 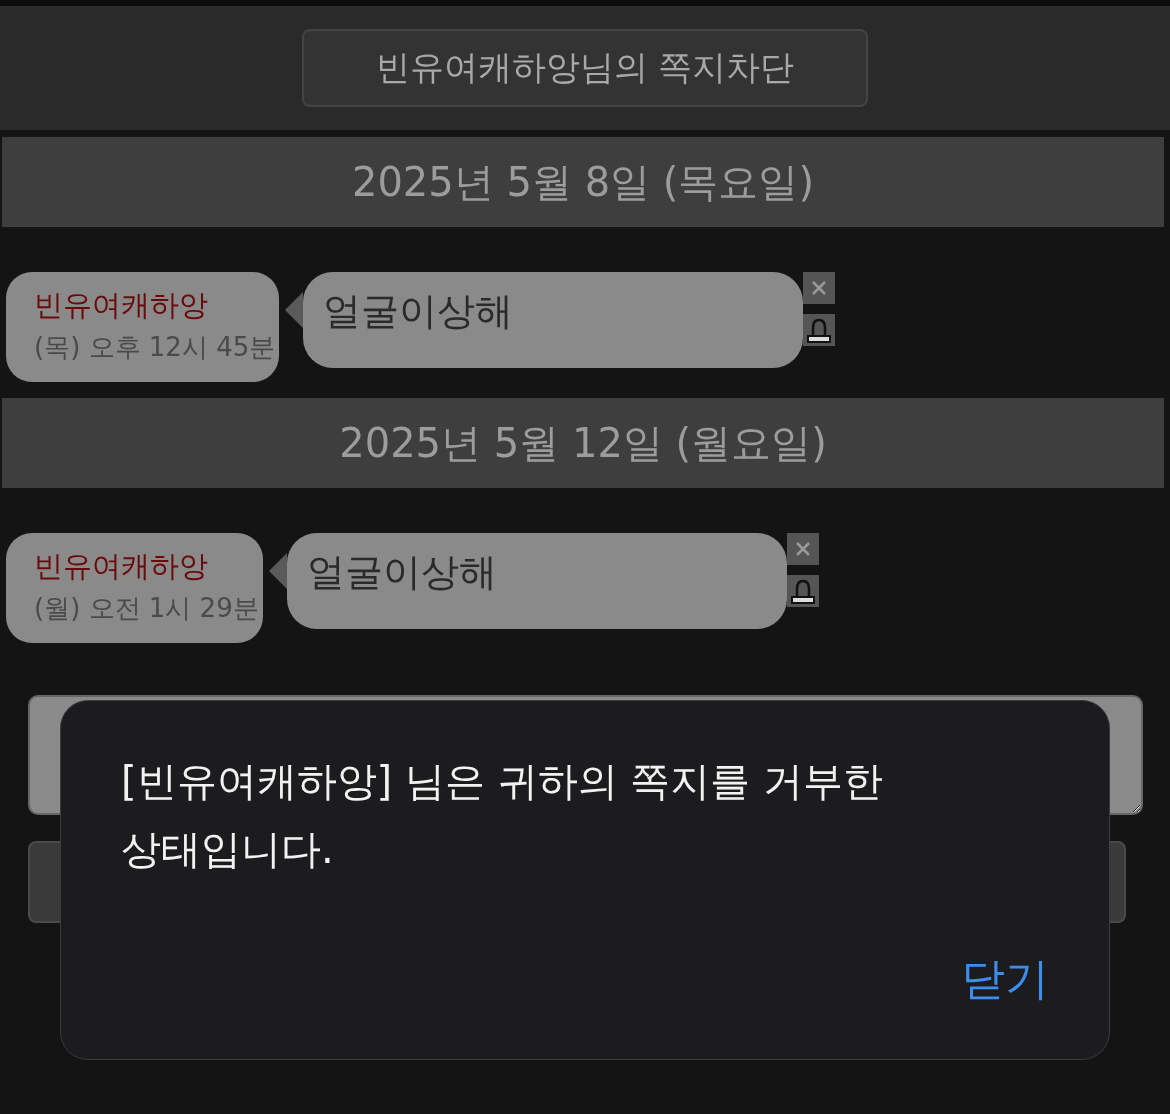 I want to click on message-time: (월) 오전 1시 29분, so click(x=146, y=608).